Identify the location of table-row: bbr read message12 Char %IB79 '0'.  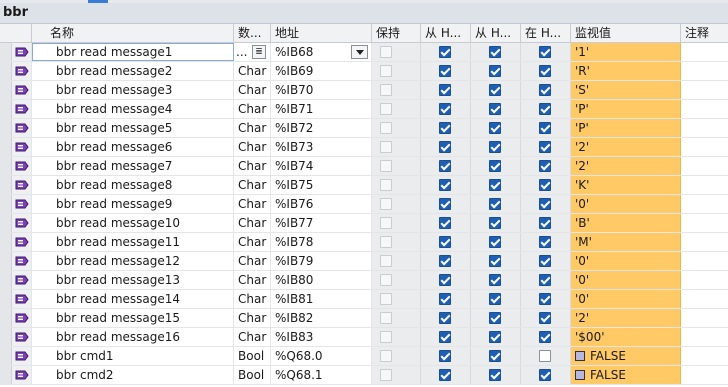
(364, 261).